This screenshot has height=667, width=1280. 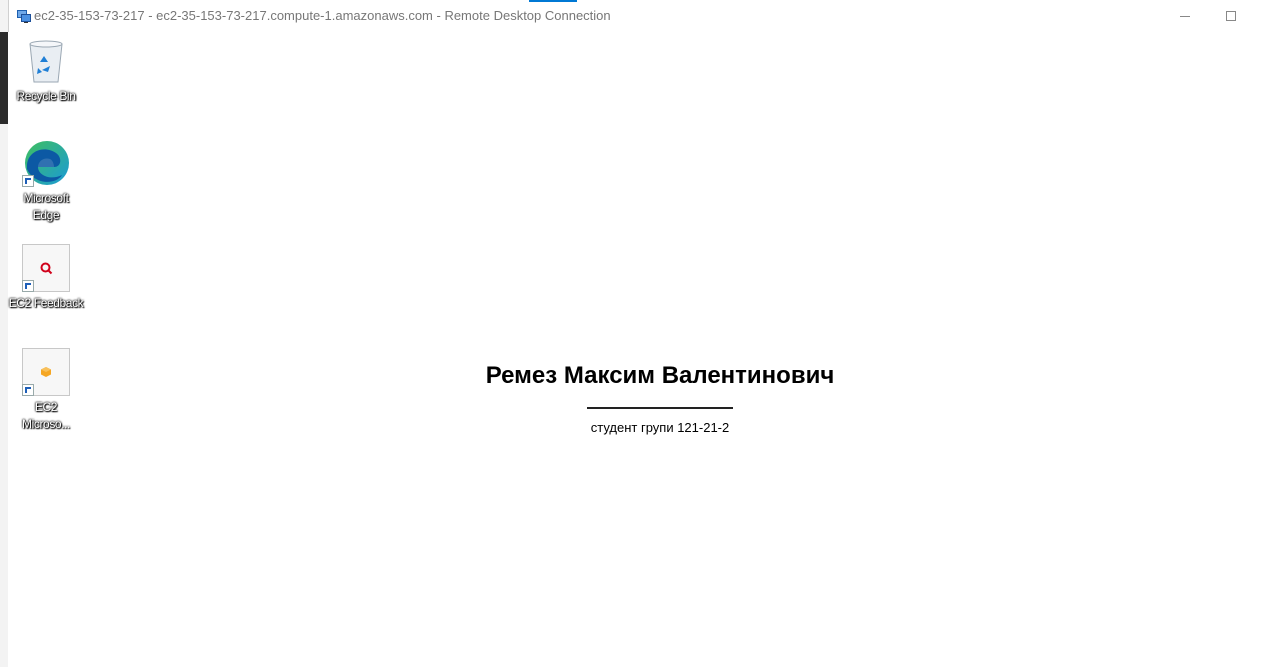 I want to click on maximize-icon, so click(x=1231, y=16).